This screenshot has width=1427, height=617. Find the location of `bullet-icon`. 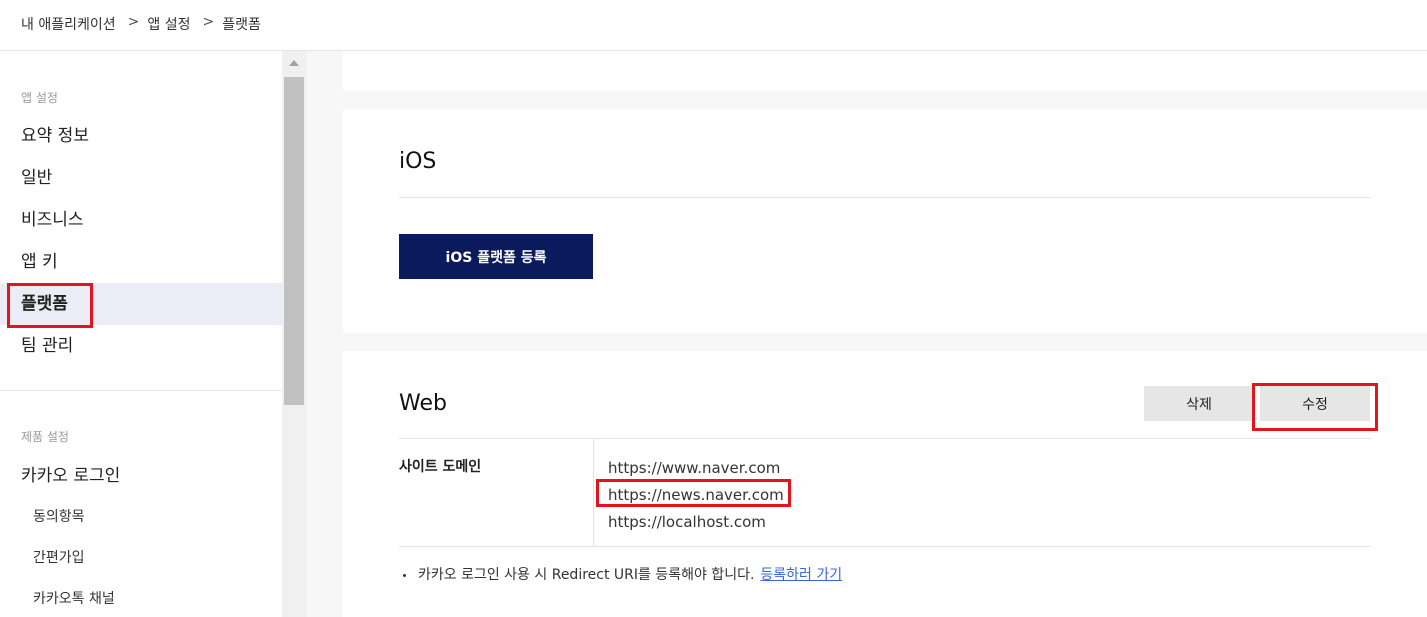

bullet-icon is located at coordinates (404, 575).